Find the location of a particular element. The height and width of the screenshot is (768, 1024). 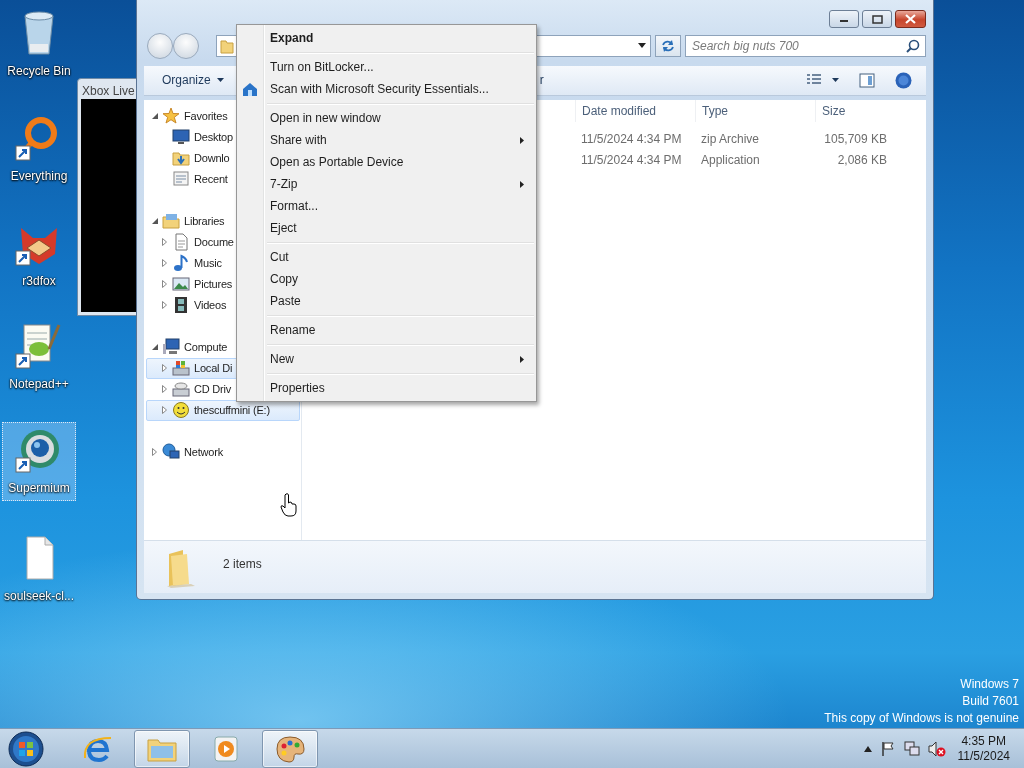

desktop-shortcut: Notepad++ is located at coordinates (39, 357).